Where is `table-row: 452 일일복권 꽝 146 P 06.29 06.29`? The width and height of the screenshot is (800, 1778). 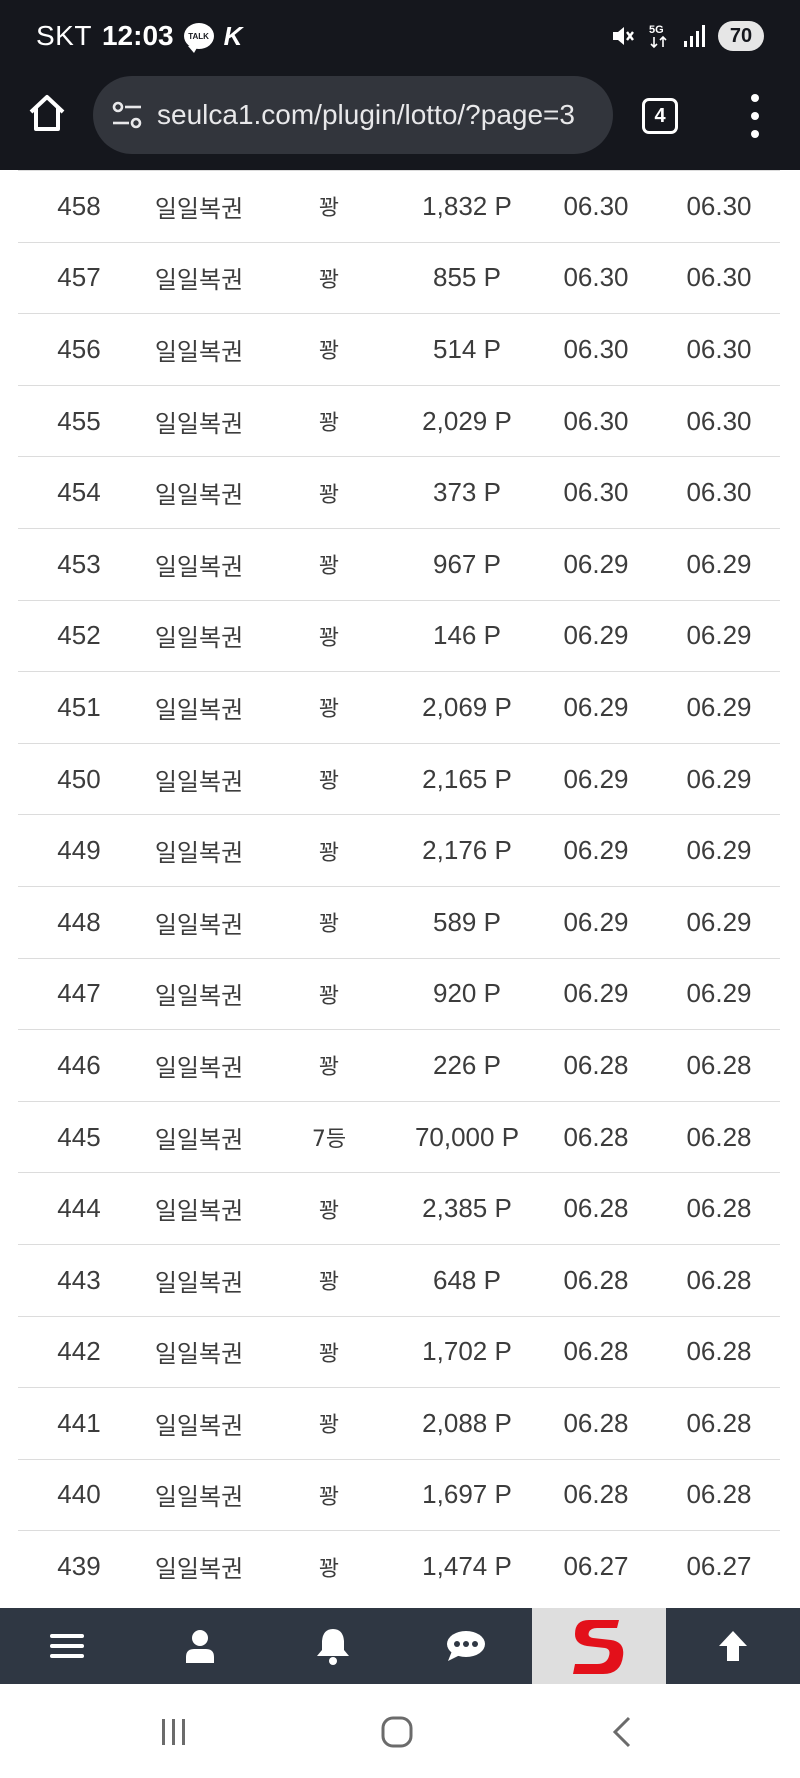
table-row: 452 일일복권 꽝 146 P 06.29 06.29 is located at coordinates (399, 635).